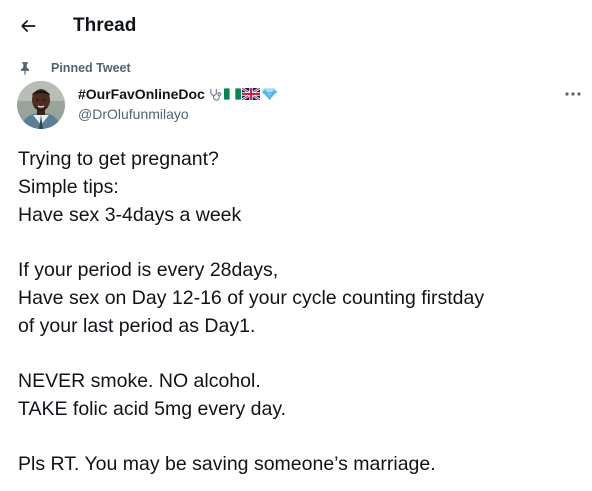 This screenshot has height=491, width=592. I want to click on tweet-line: of your last period as Day1., so click(137, 326).